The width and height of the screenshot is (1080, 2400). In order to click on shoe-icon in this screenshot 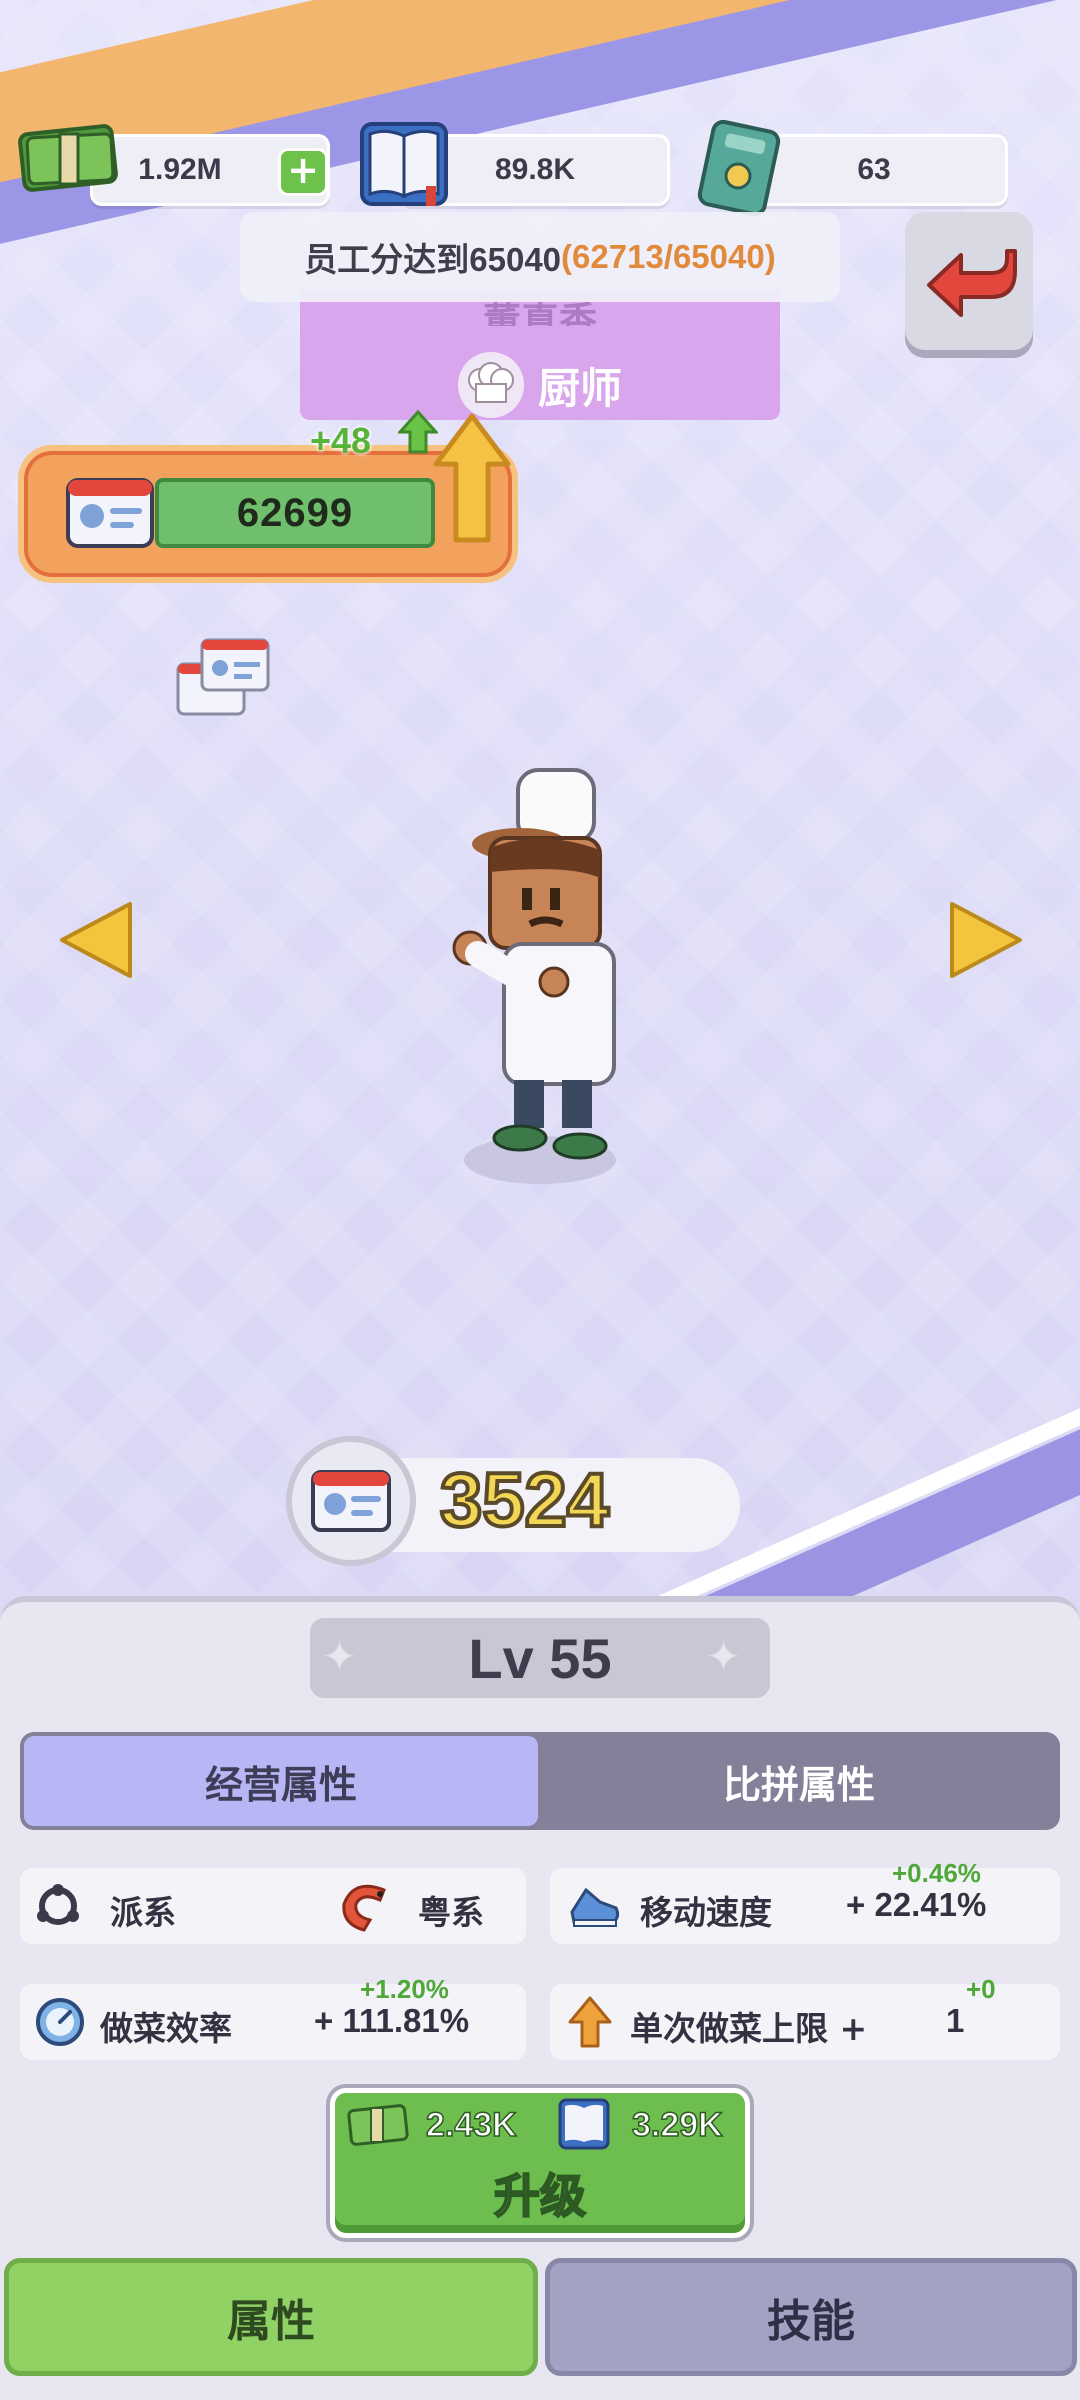, I will do `click(595, 1907)`.